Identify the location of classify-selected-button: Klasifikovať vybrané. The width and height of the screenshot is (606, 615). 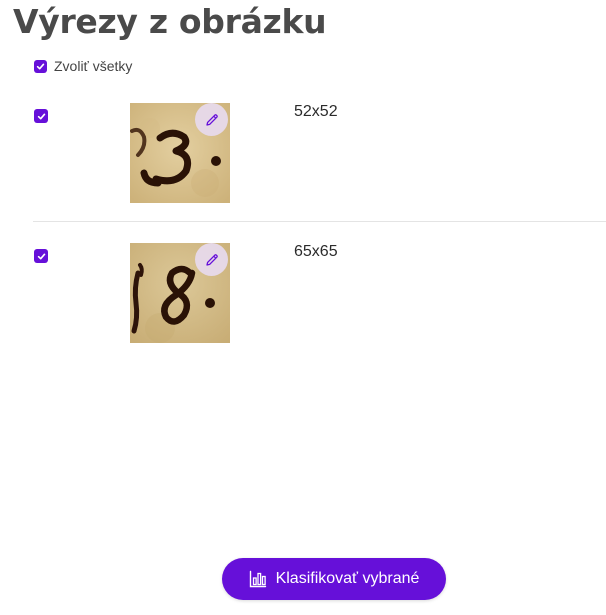
(334, 579).